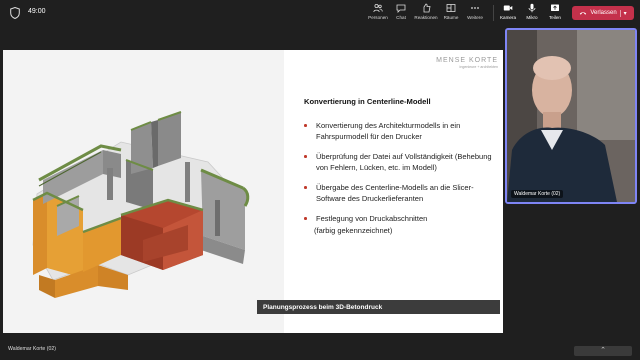  Describe the element at coordinates (532, 8) in the screenshot. I see `mic-icon` at that location.